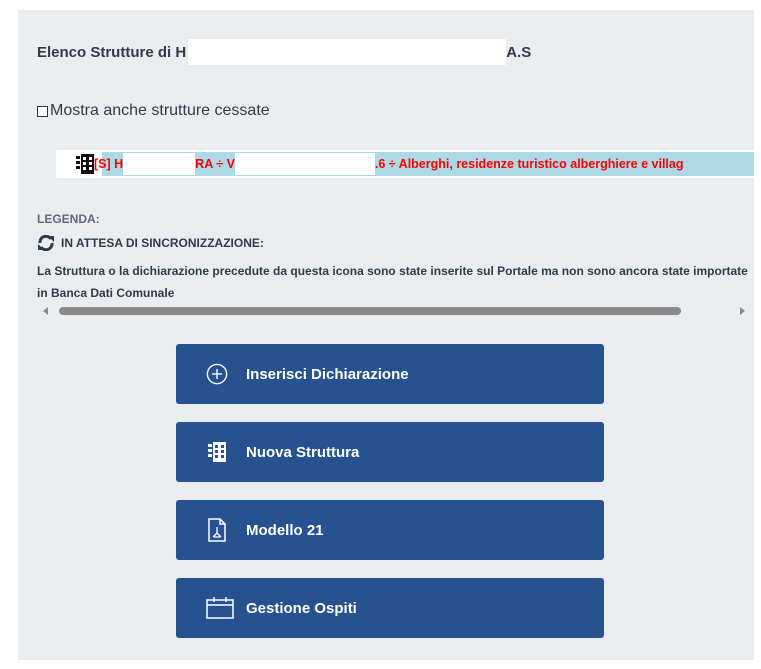 The image size is (761, 669). I want to click on title-prefix: Elenco Strutture di H, so click(112, 52).